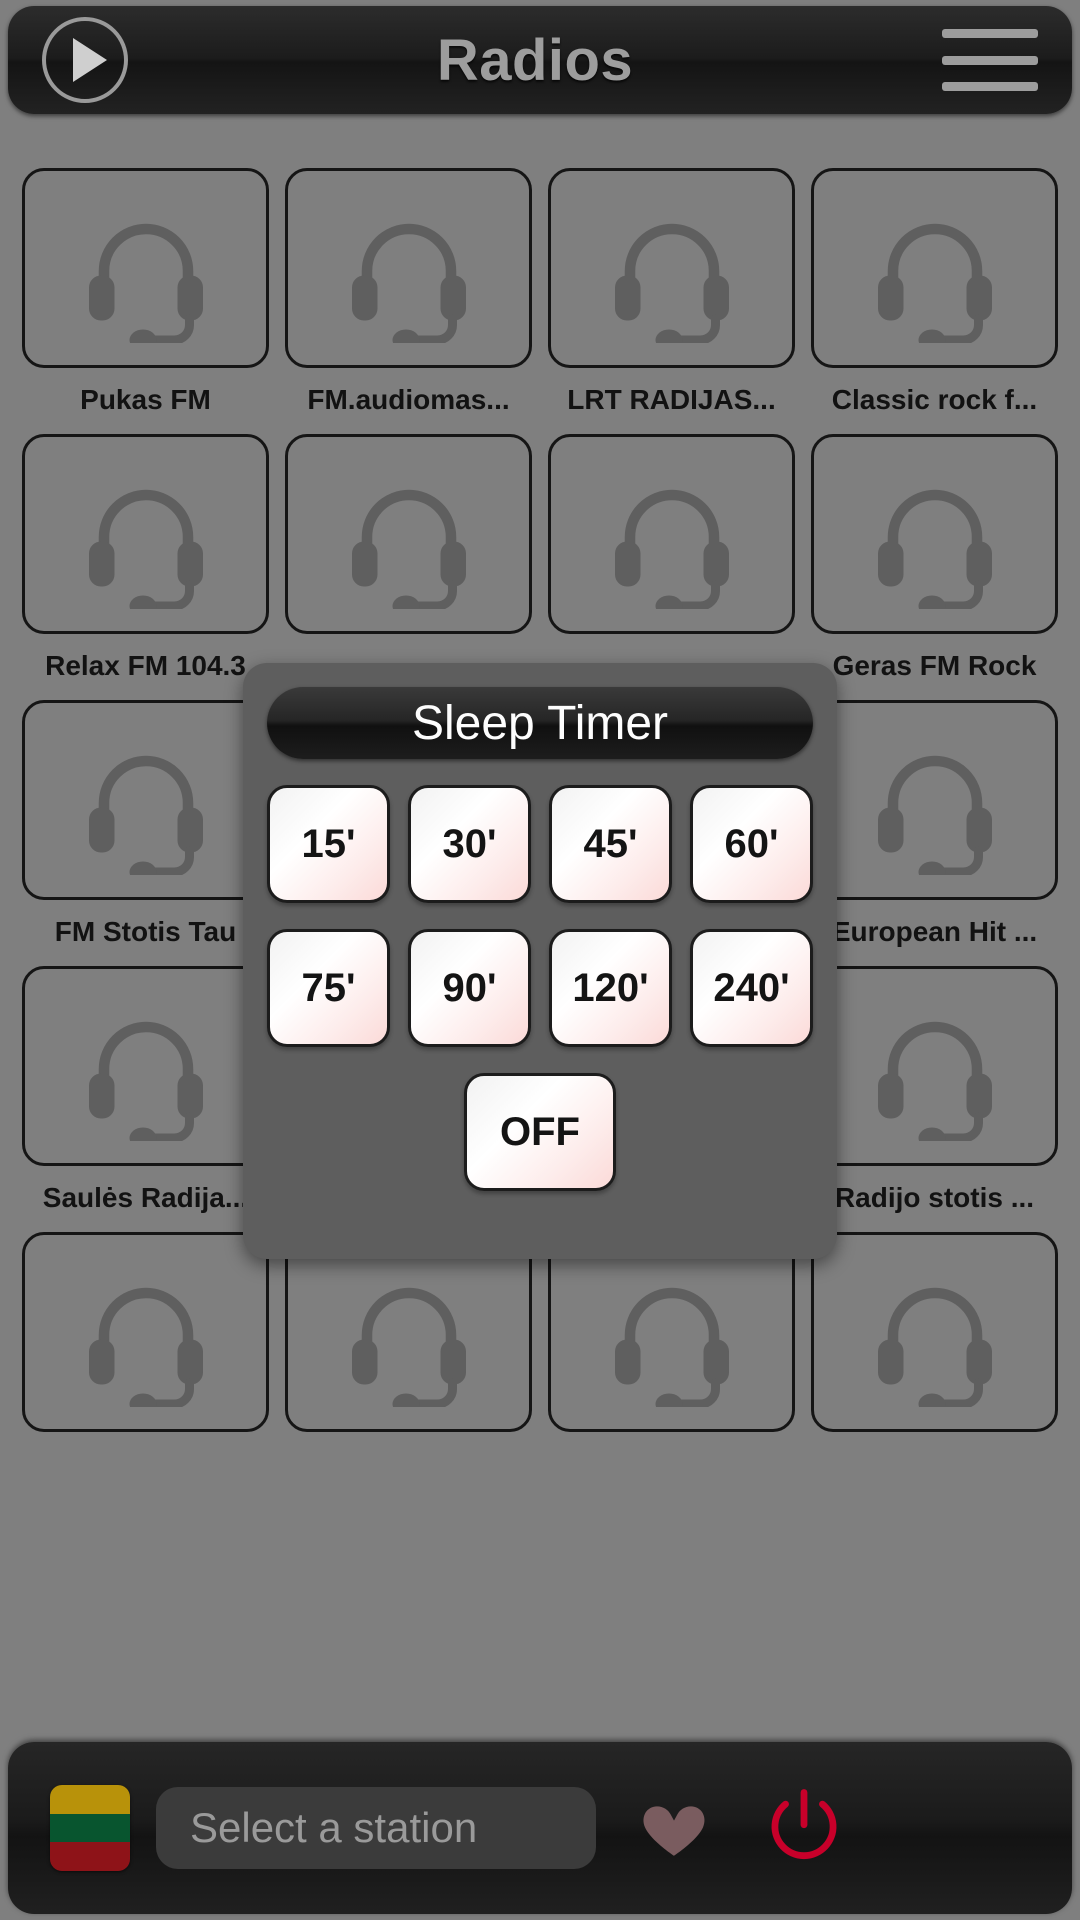 The width and height of the screenshot is (1080, 1920). I want to click on dialog-title: Sleep Timer, so click(540, 723).